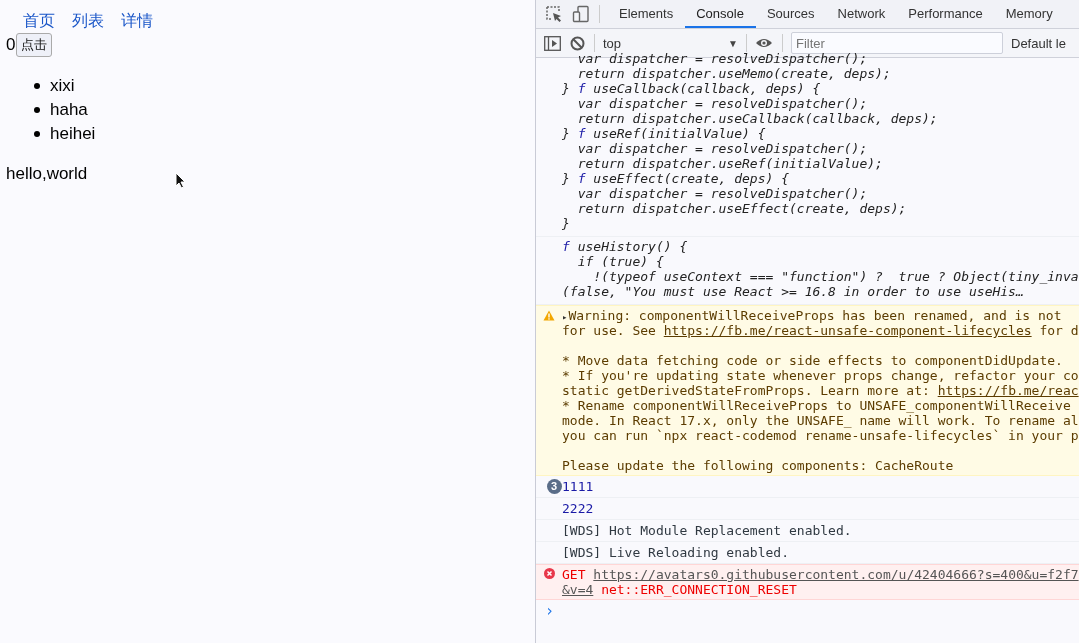  Describe the element at coordinates (817, 405) in the screenshot. I see `console-line: * Rename componentWillReceiveProps to UNSAFE_componentWillReceive` at that location.